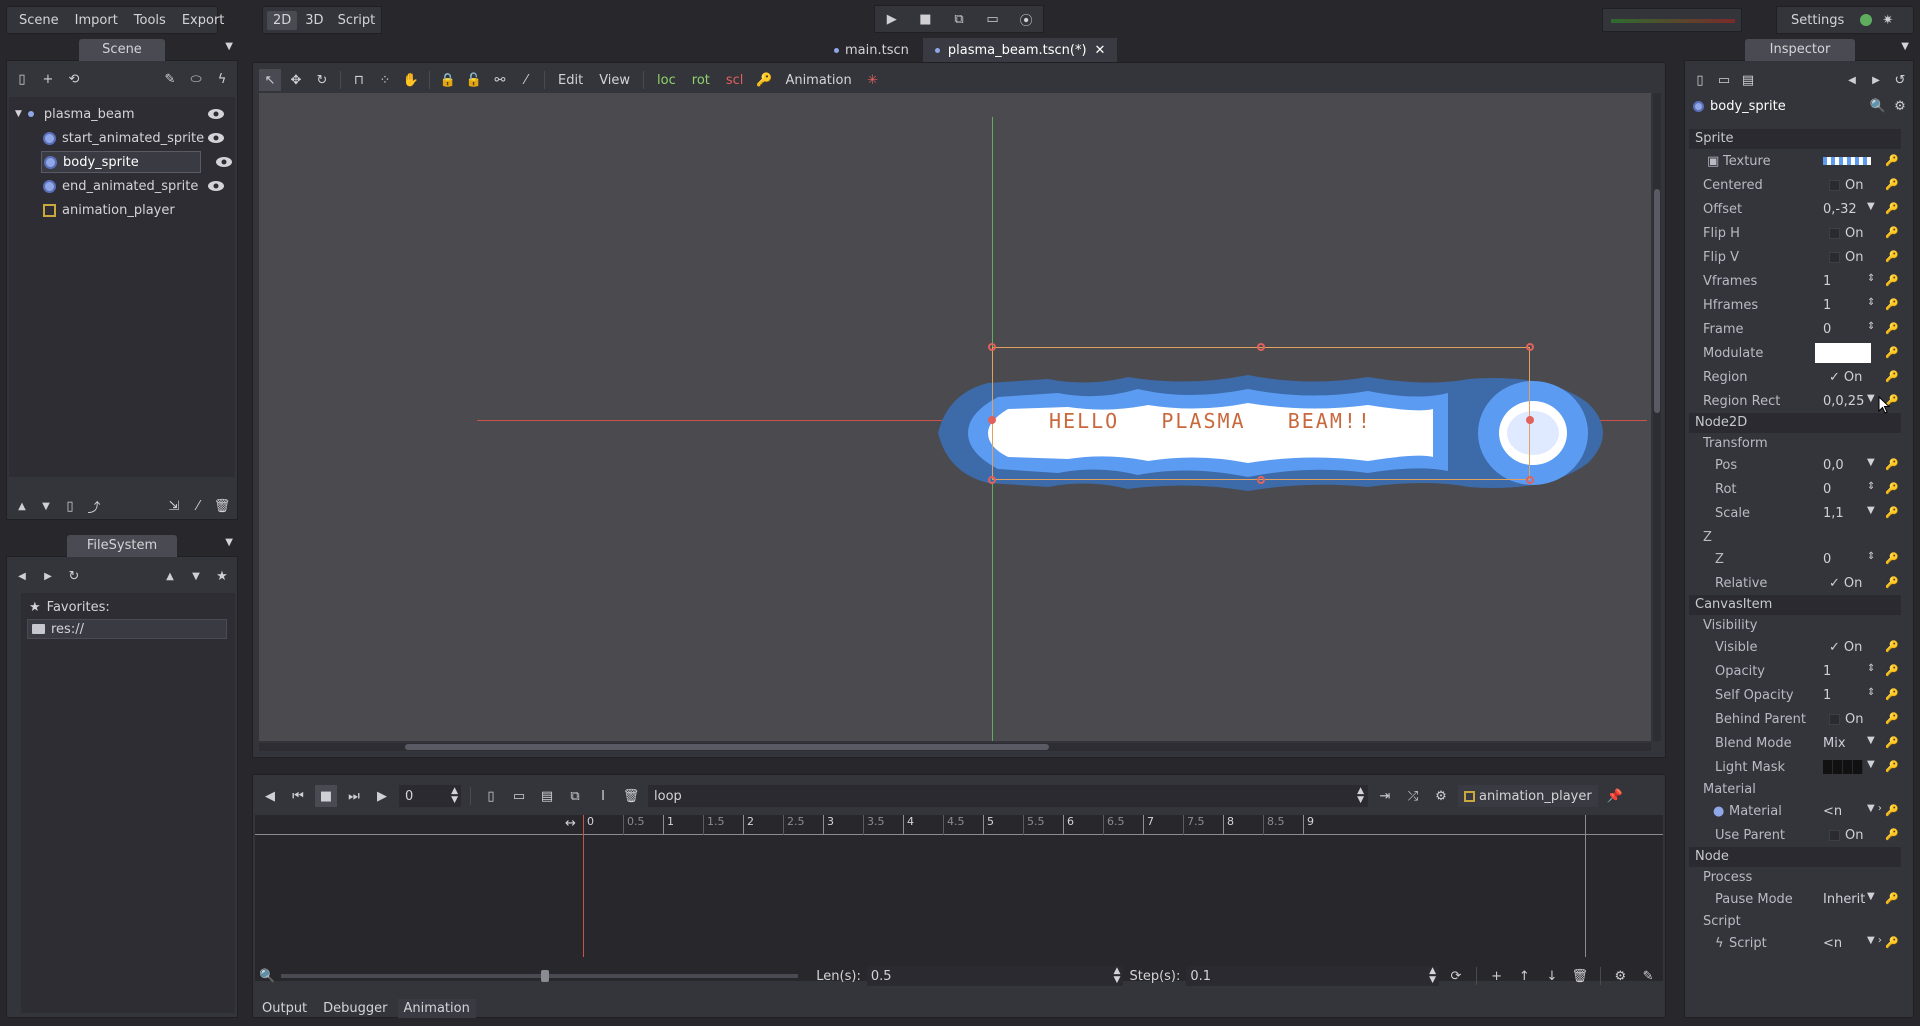 The height and width of the screenshot is (1026, 1920). I want to click on step-spinbox: 0.1 ▲ ▼, so click(1313, 976).